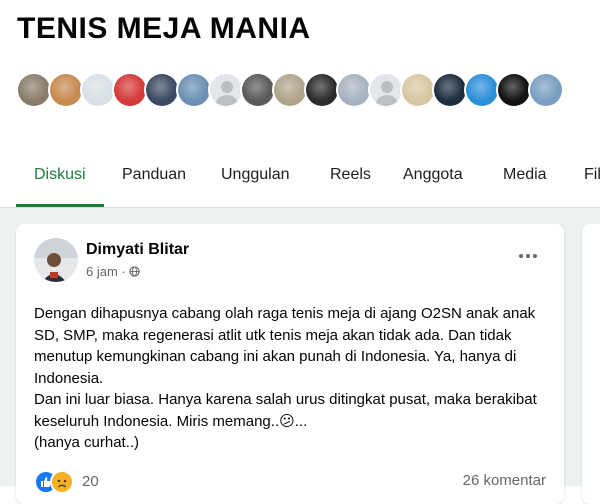 Image resolution: width=600 pixels, height=504 pixels. I want to click on author-avatar-photo, so click(56, 260).